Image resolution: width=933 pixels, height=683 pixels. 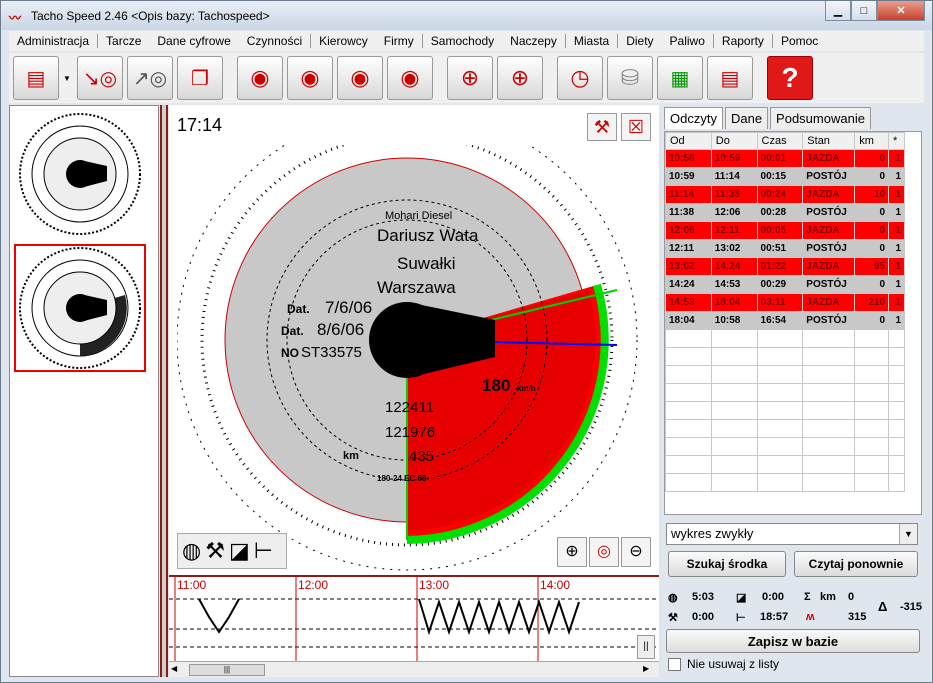 I want to click on database-disc-button: ⛁, so click(x=630, y=78).